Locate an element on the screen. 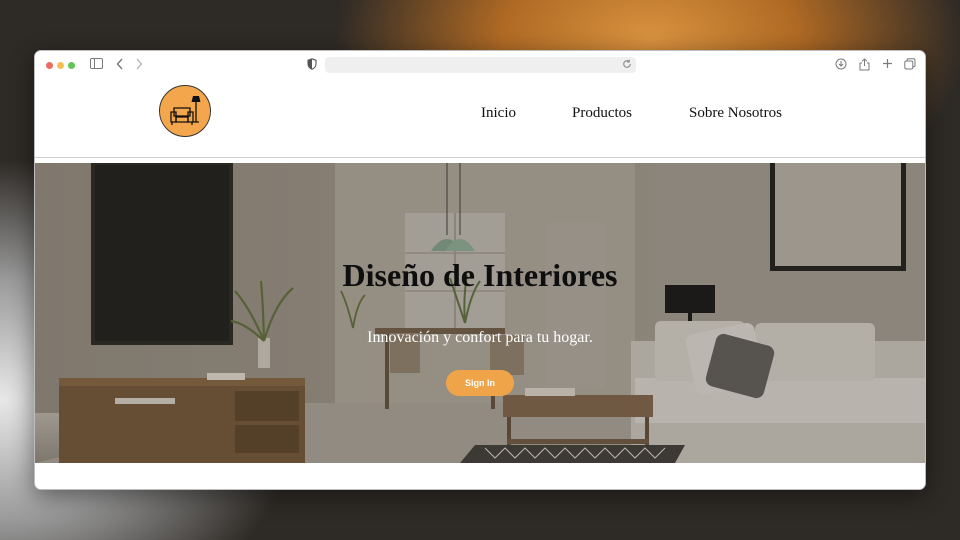 The image size is (960, 540). privacy-shield-icon is located at coordinates (312, 65).